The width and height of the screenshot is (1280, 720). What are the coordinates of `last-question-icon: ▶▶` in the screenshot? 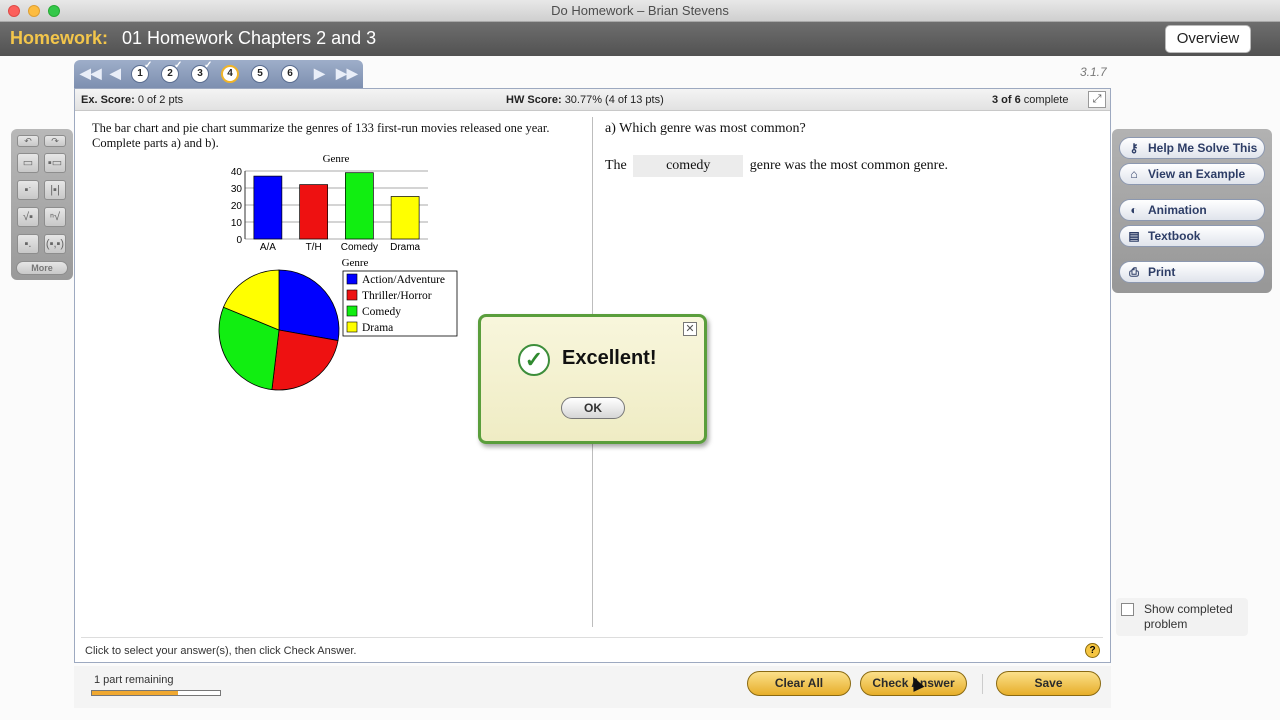 It's located at (347, 73).